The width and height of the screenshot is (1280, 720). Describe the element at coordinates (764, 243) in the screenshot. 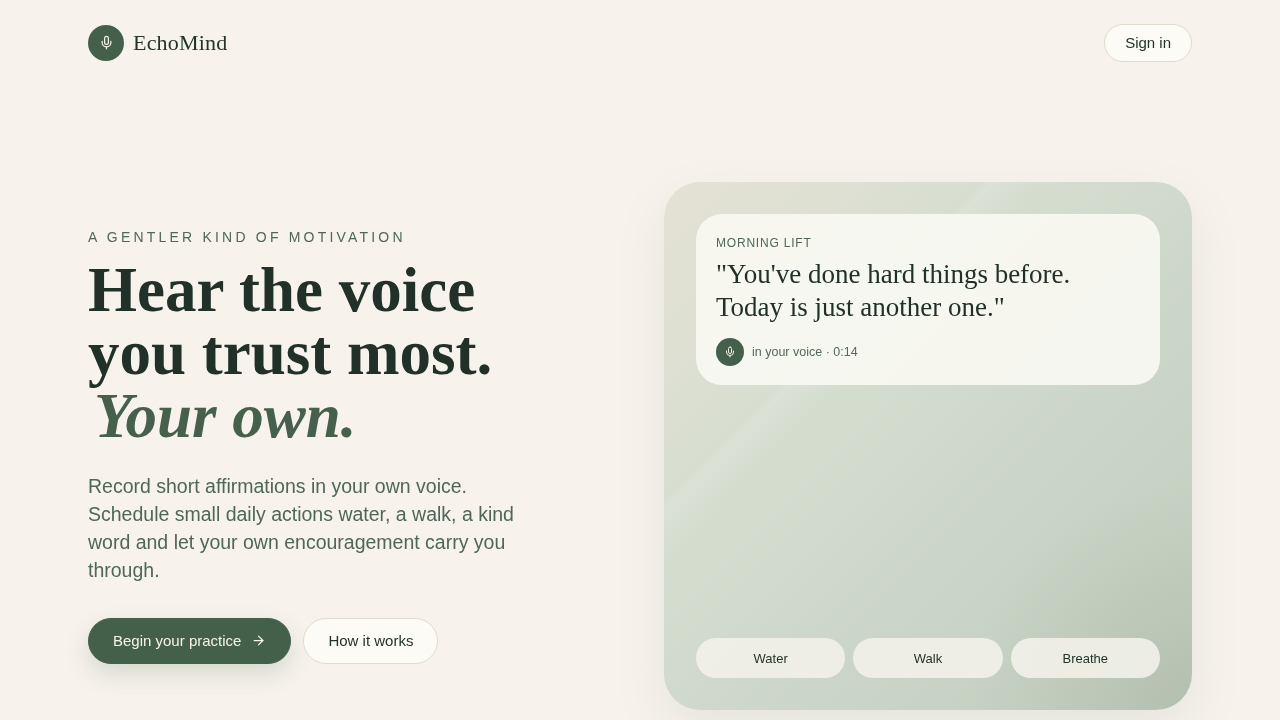

I see `card-label: MORNING LIFT` at that location.